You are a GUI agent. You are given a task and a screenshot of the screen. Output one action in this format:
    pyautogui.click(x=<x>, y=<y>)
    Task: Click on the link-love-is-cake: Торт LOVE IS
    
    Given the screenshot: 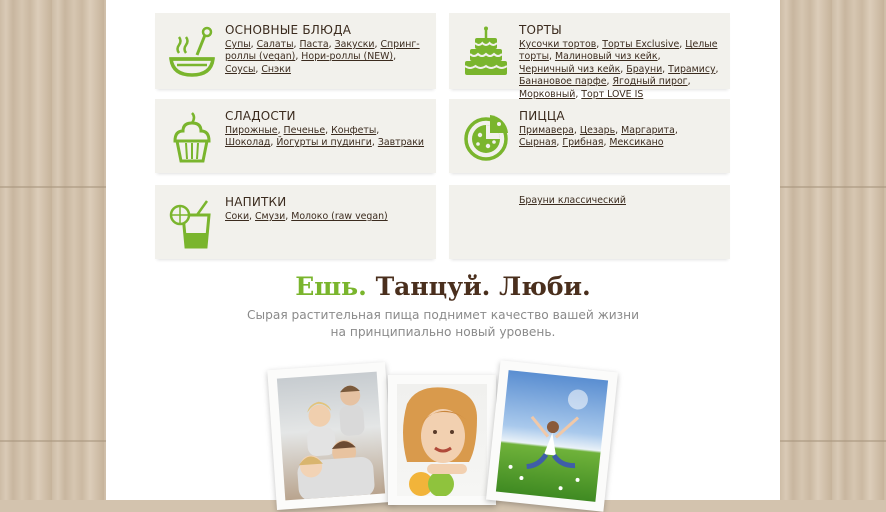 What is the action you would take?
    pyautogui.click(x=612, y=94)
    